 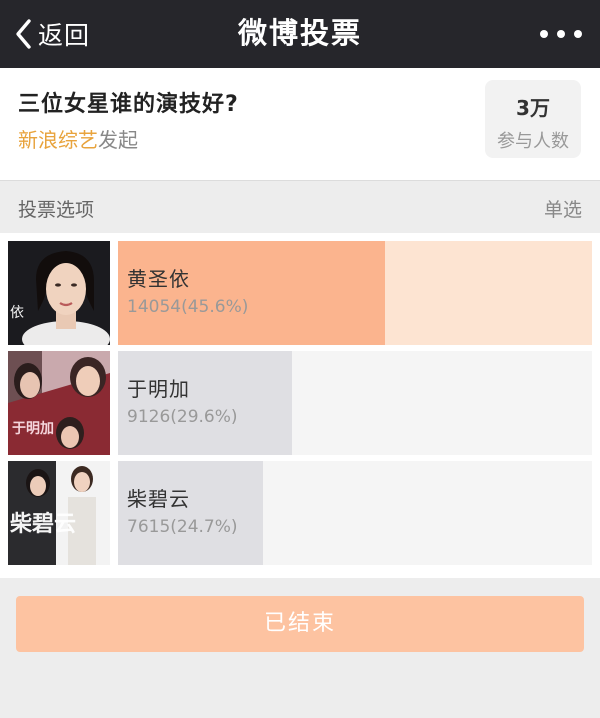 I want to click on option-row: 于明加 于明加 9126(29.6%), so click(x=300, y=403).